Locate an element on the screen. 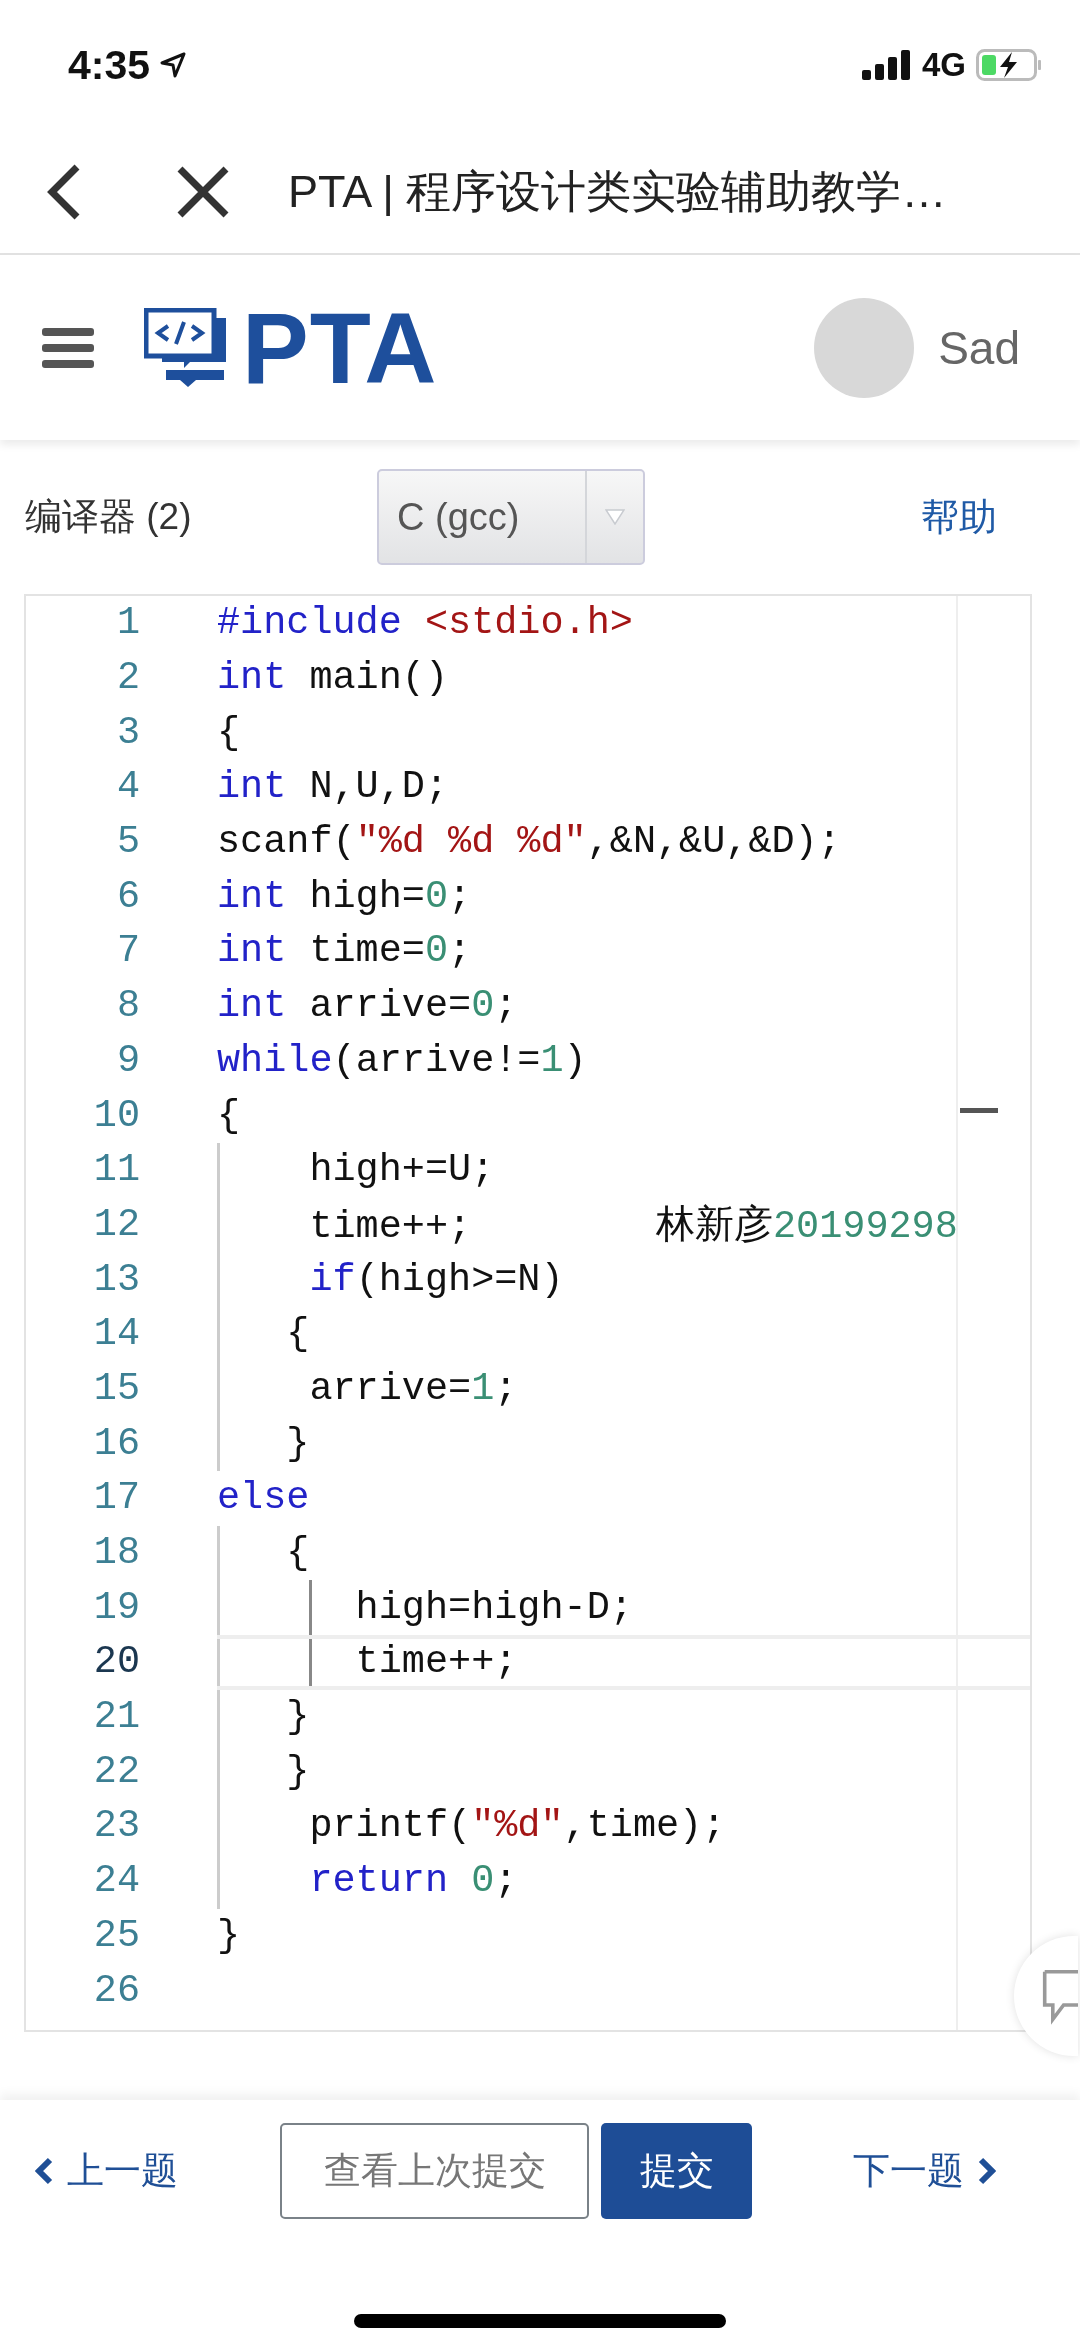 Image resolution: width=1080 pixels, height=2339 pixels. code-line: int time=0; is located at coordinates (344, 951).